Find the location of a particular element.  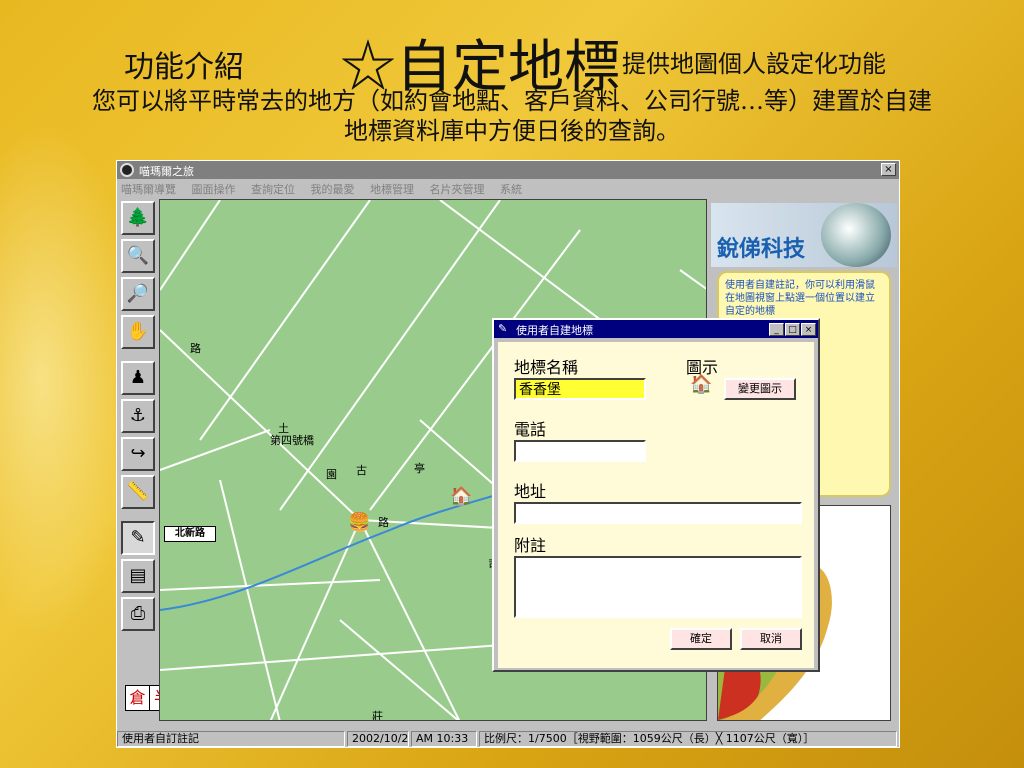

cancel-button: 取消 is located at coordinates (771, 639).